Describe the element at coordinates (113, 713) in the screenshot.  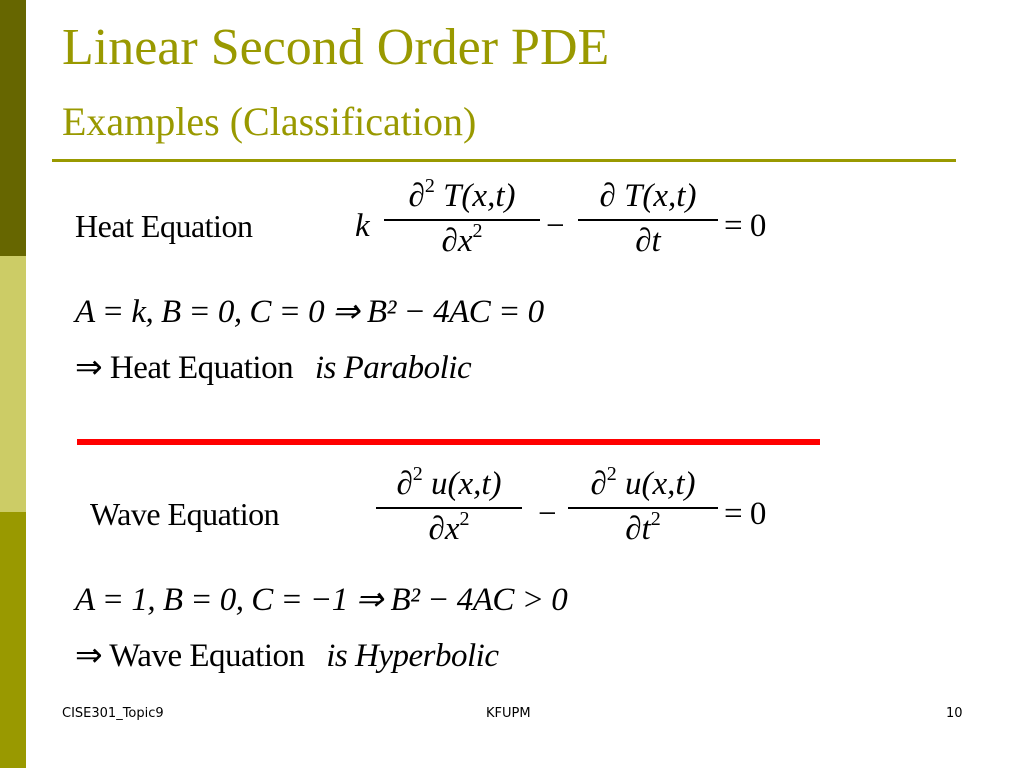
I see `footer-course: CISE301_Topic9` at that location.